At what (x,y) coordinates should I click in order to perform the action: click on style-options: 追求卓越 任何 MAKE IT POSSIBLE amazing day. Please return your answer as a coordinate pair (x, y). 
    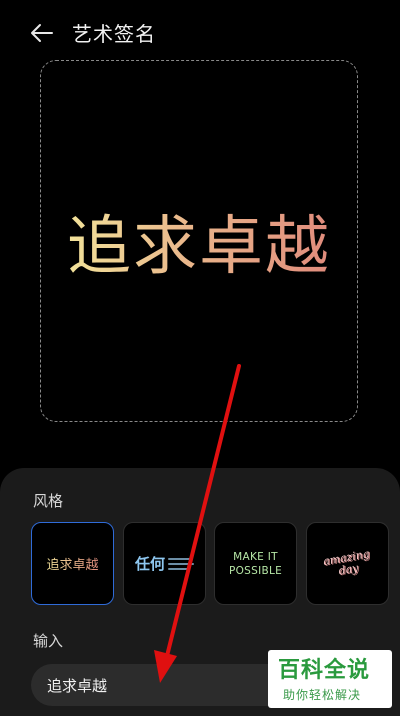
    Looking at the image, I should click on (215, 564).